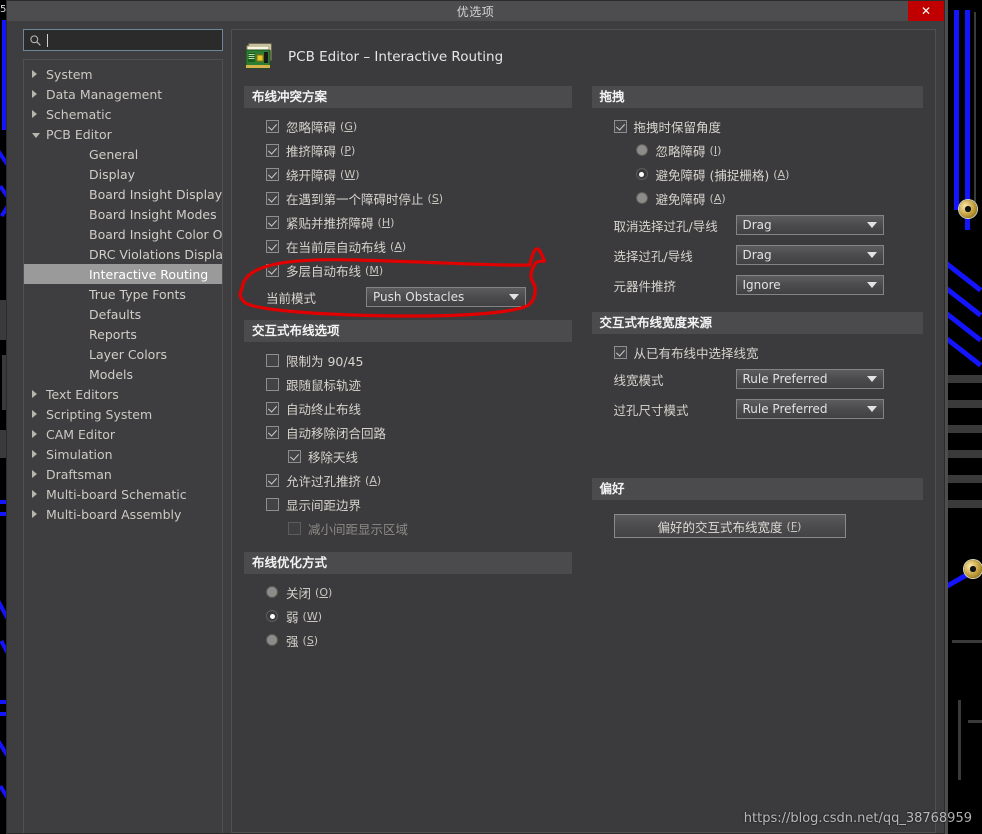  What do you see at coordinates (720, 527) in the screenshot?
I see `preferred-routing-widths-label: 偏好的交互式布线宽度` at bounding box center [720, 527].